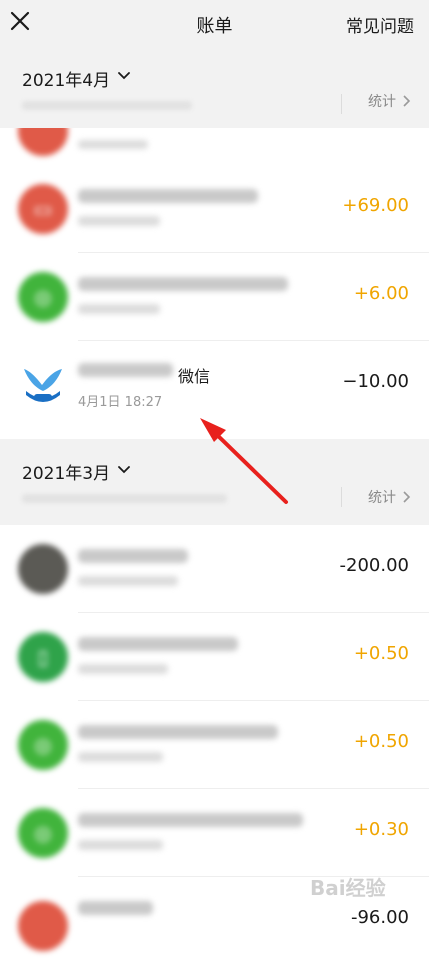 This screenshot has height=965, width=429. I want to click on faq-button: 常见问题, so click(380, 24).